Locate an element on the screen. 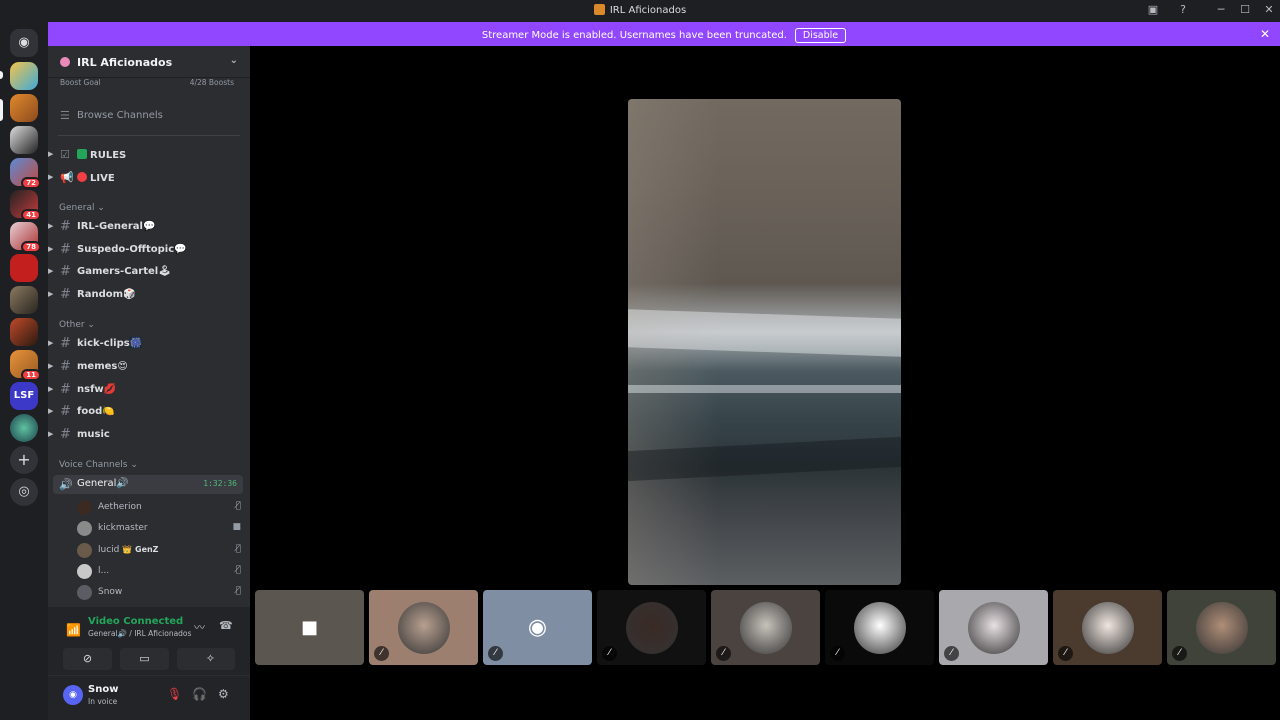 The width and height of the screenshot is (1280, 720). signal-icon: 📶 is located at coordinates (73, 630).